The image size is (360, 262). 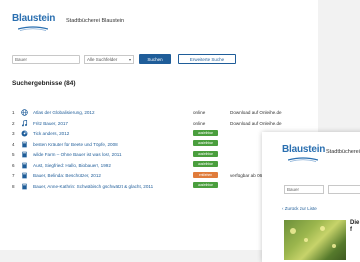 I want to click on result-title-link: Atlas der Globalisierung, 2012, so click(x=64, y=112).